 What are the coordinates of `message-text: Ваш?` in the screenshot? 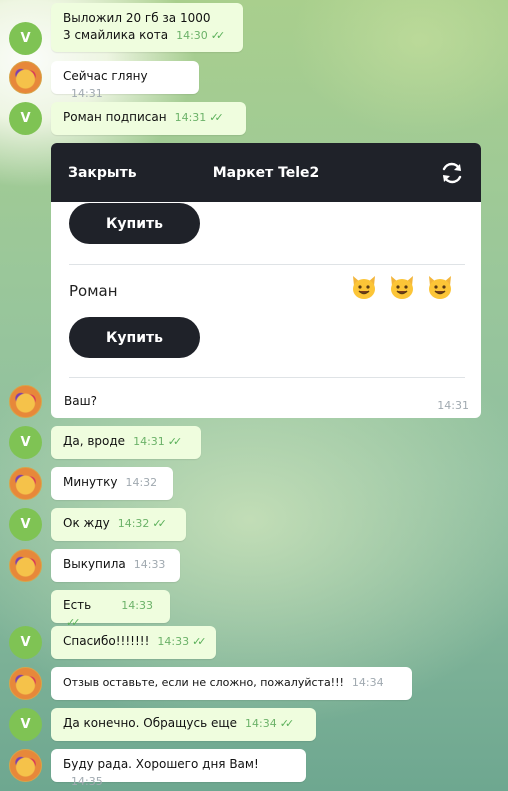 It's located at (80, 401).